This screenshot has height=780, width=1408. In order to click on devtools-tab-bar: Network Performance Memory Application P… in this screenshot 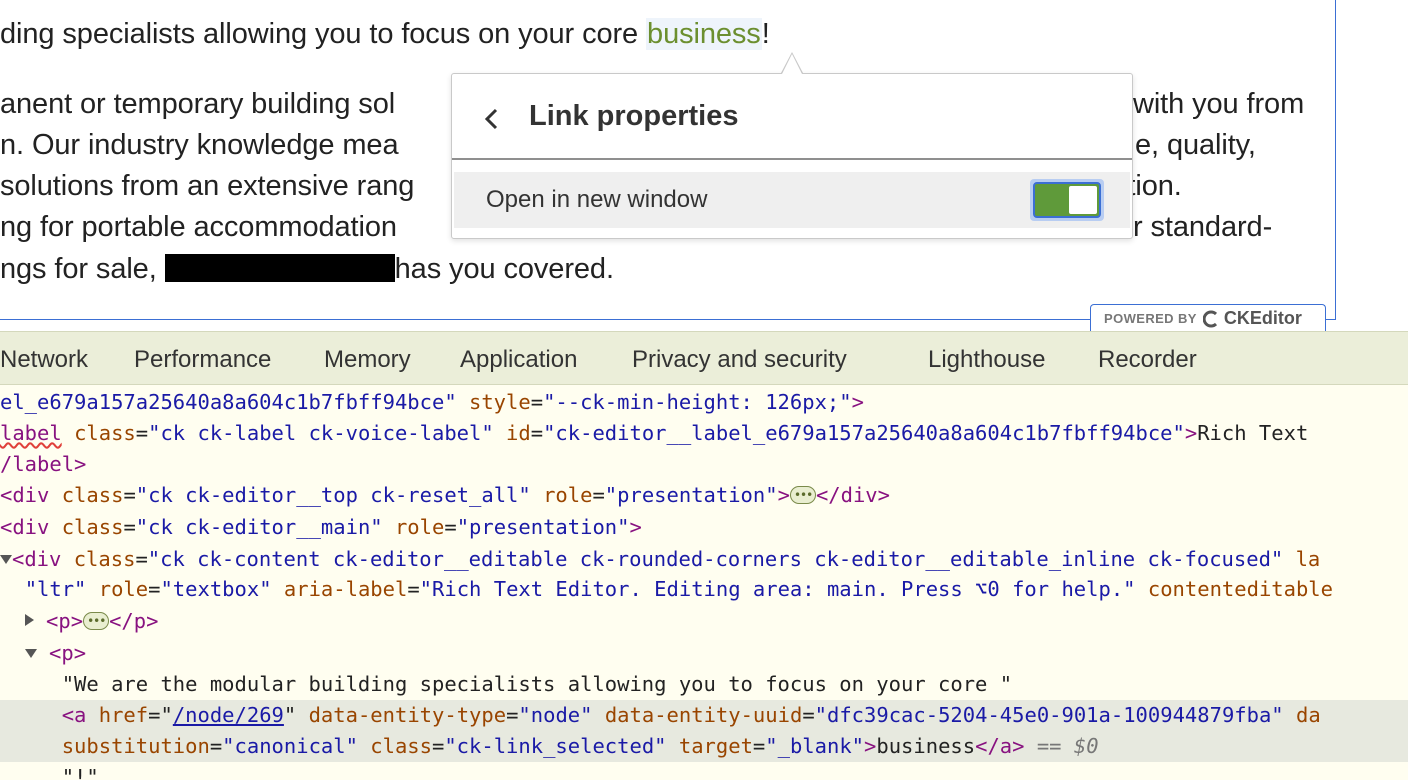, I will do `click(704, 358)`.